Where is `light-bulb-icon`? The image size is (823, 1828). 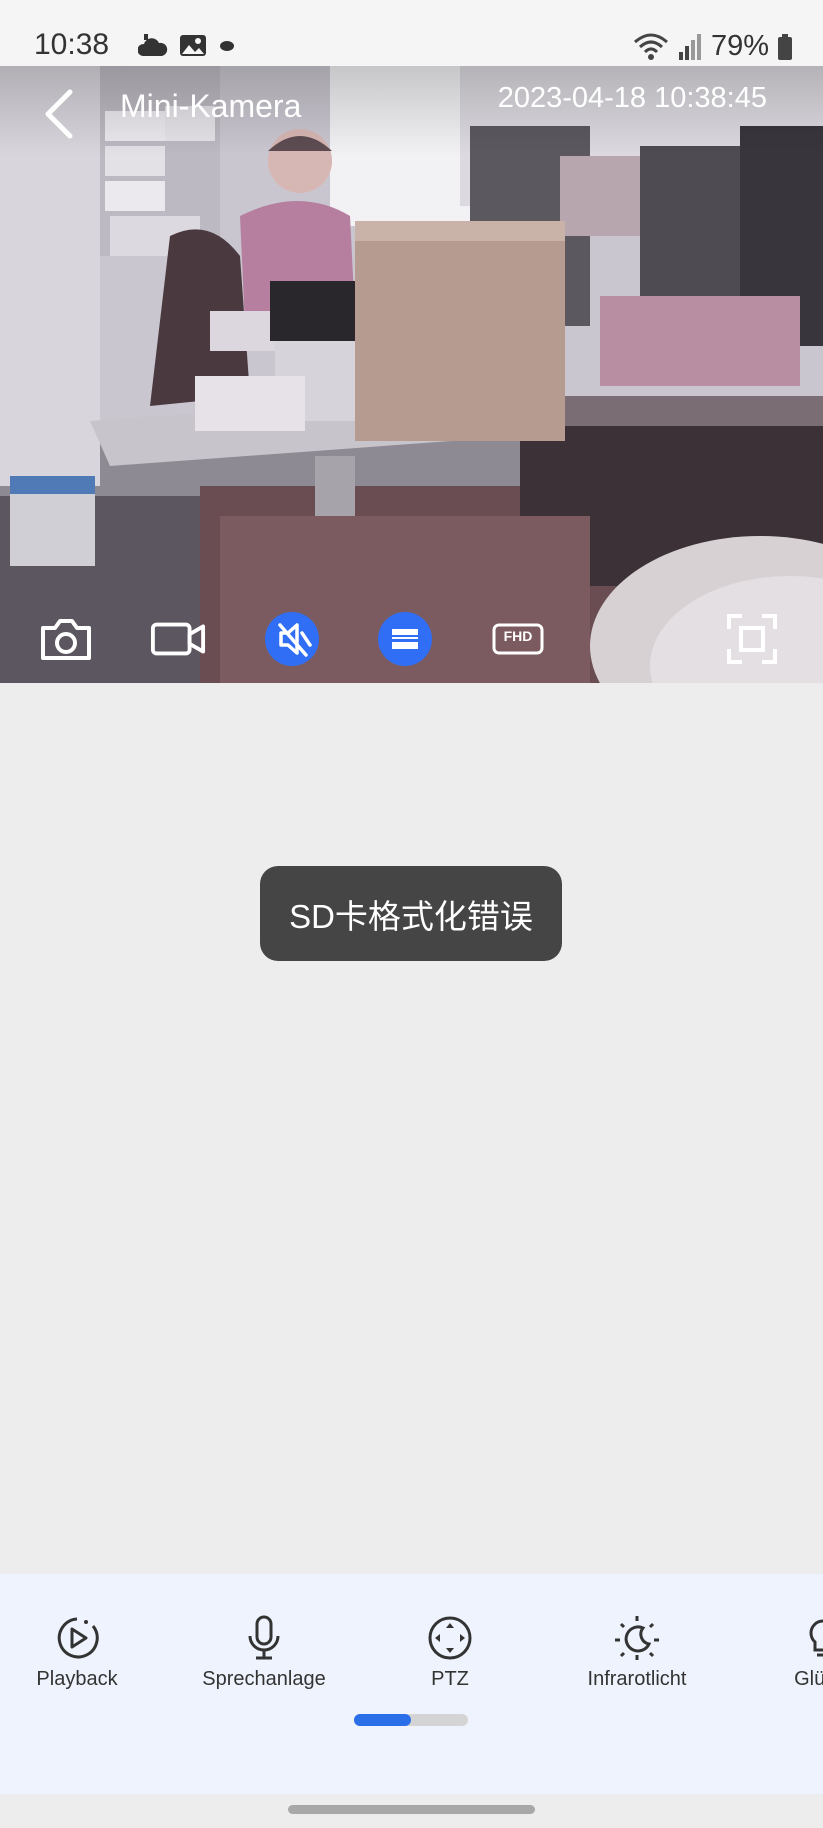
light-bulb-icon is located at coordinates (816, 1638).